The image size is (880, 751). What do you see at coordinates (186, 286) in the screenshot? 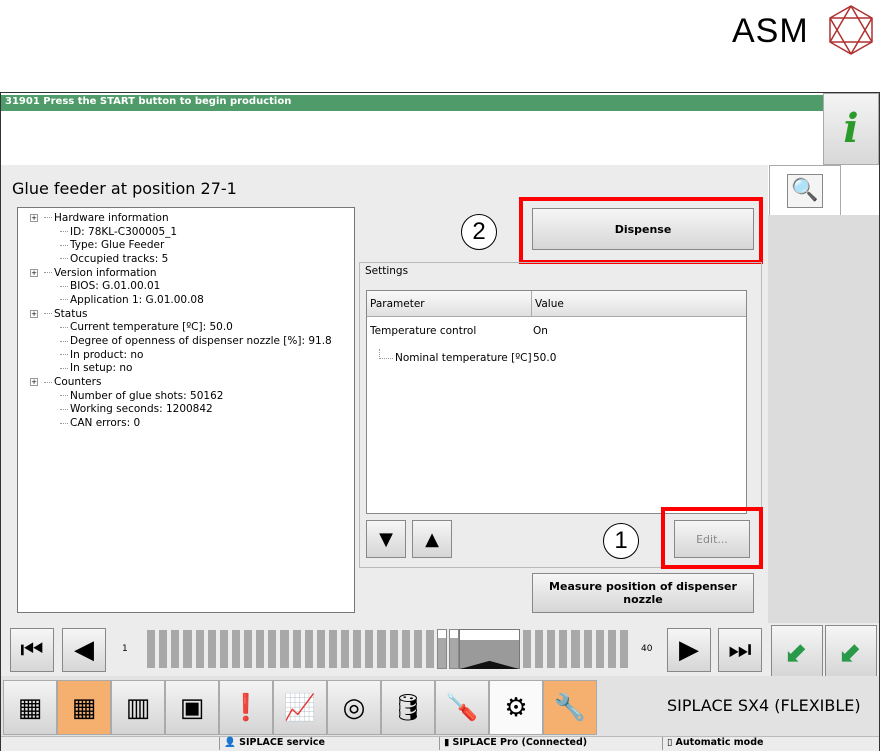
I see `tree-leaf: BIOS: G.01.00.01` at bounding box center [186, 286].